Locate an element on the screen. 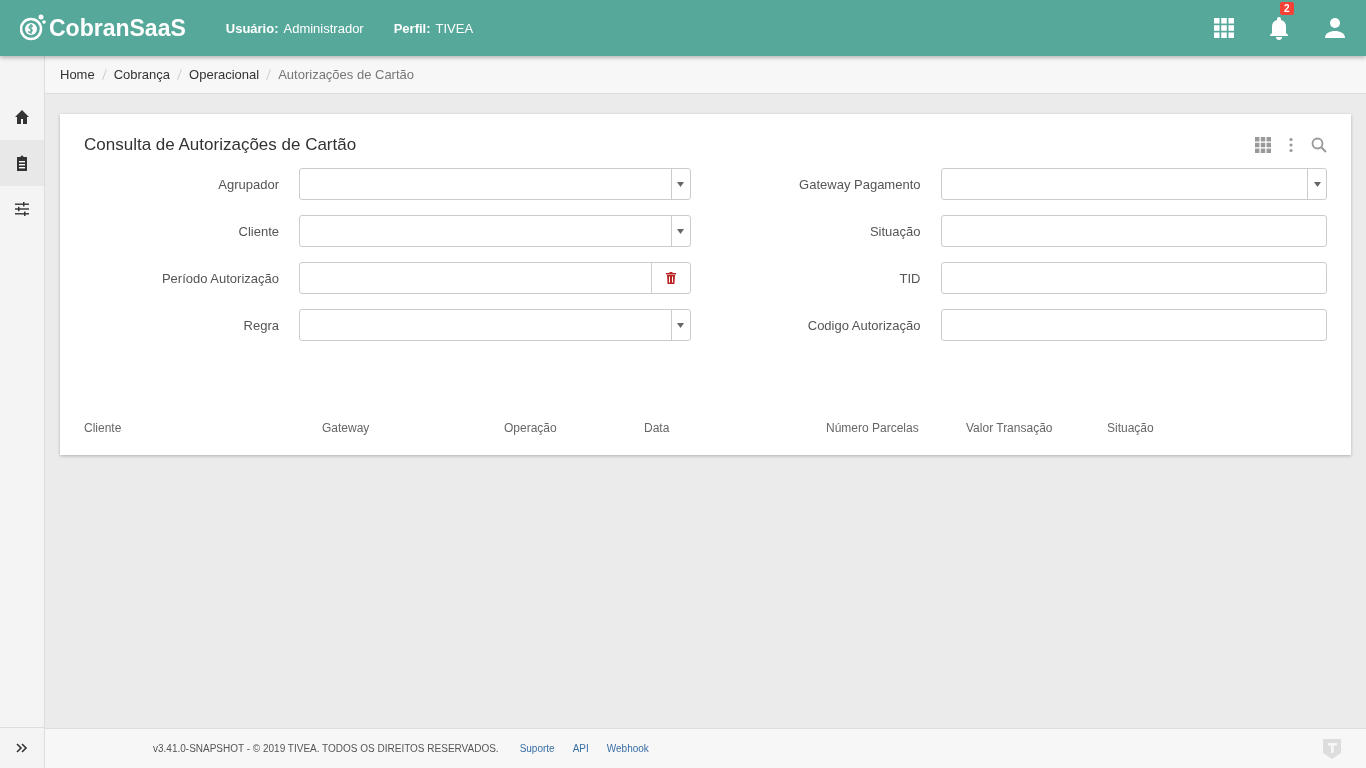 This screenshot has height=768, width=1366. brand-name: CobranSaaS is located at coordinates (117, 28).